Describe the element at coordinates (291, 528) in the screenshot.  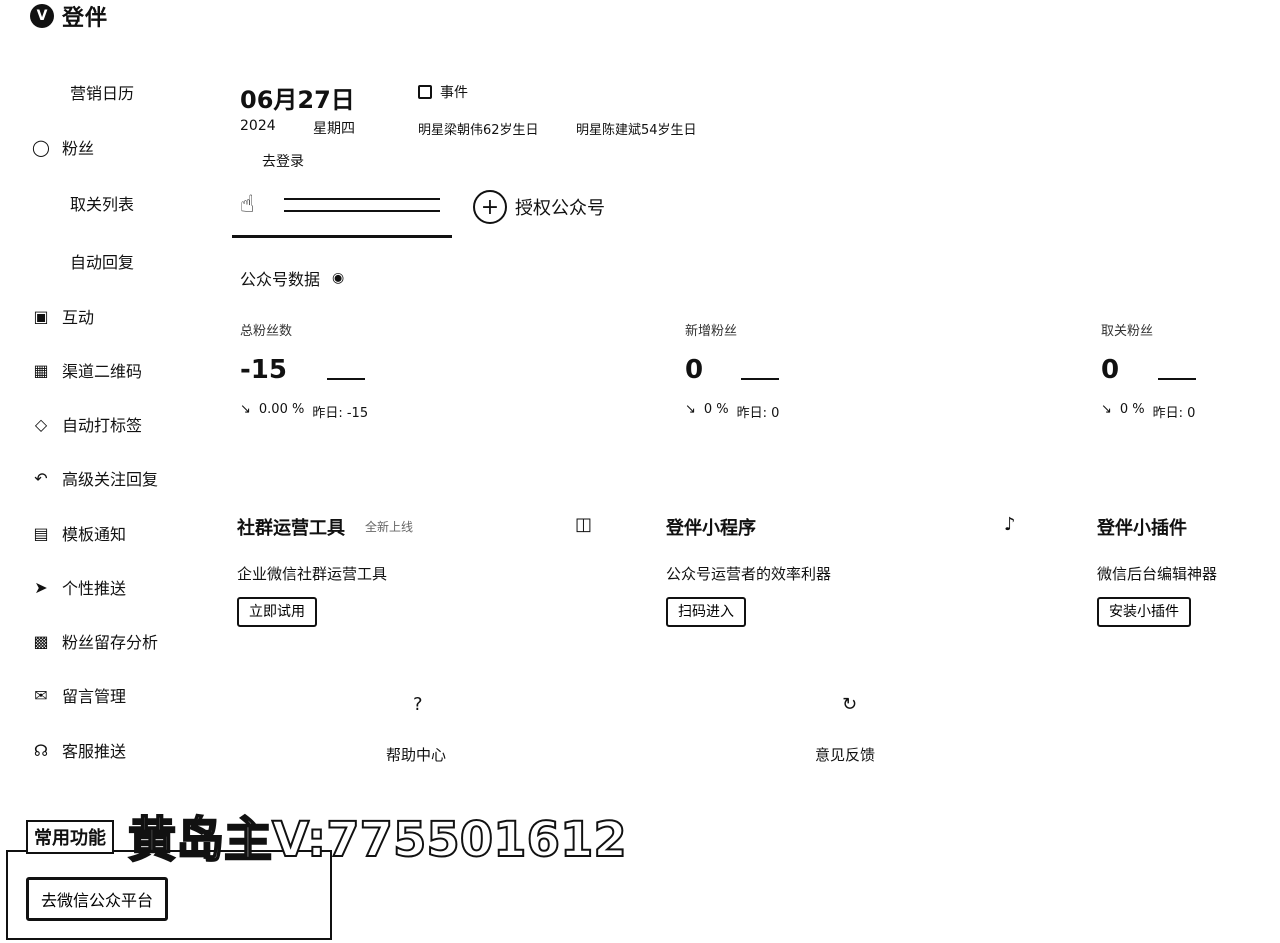
I see `tool-title: 社群运营工具` at that location.